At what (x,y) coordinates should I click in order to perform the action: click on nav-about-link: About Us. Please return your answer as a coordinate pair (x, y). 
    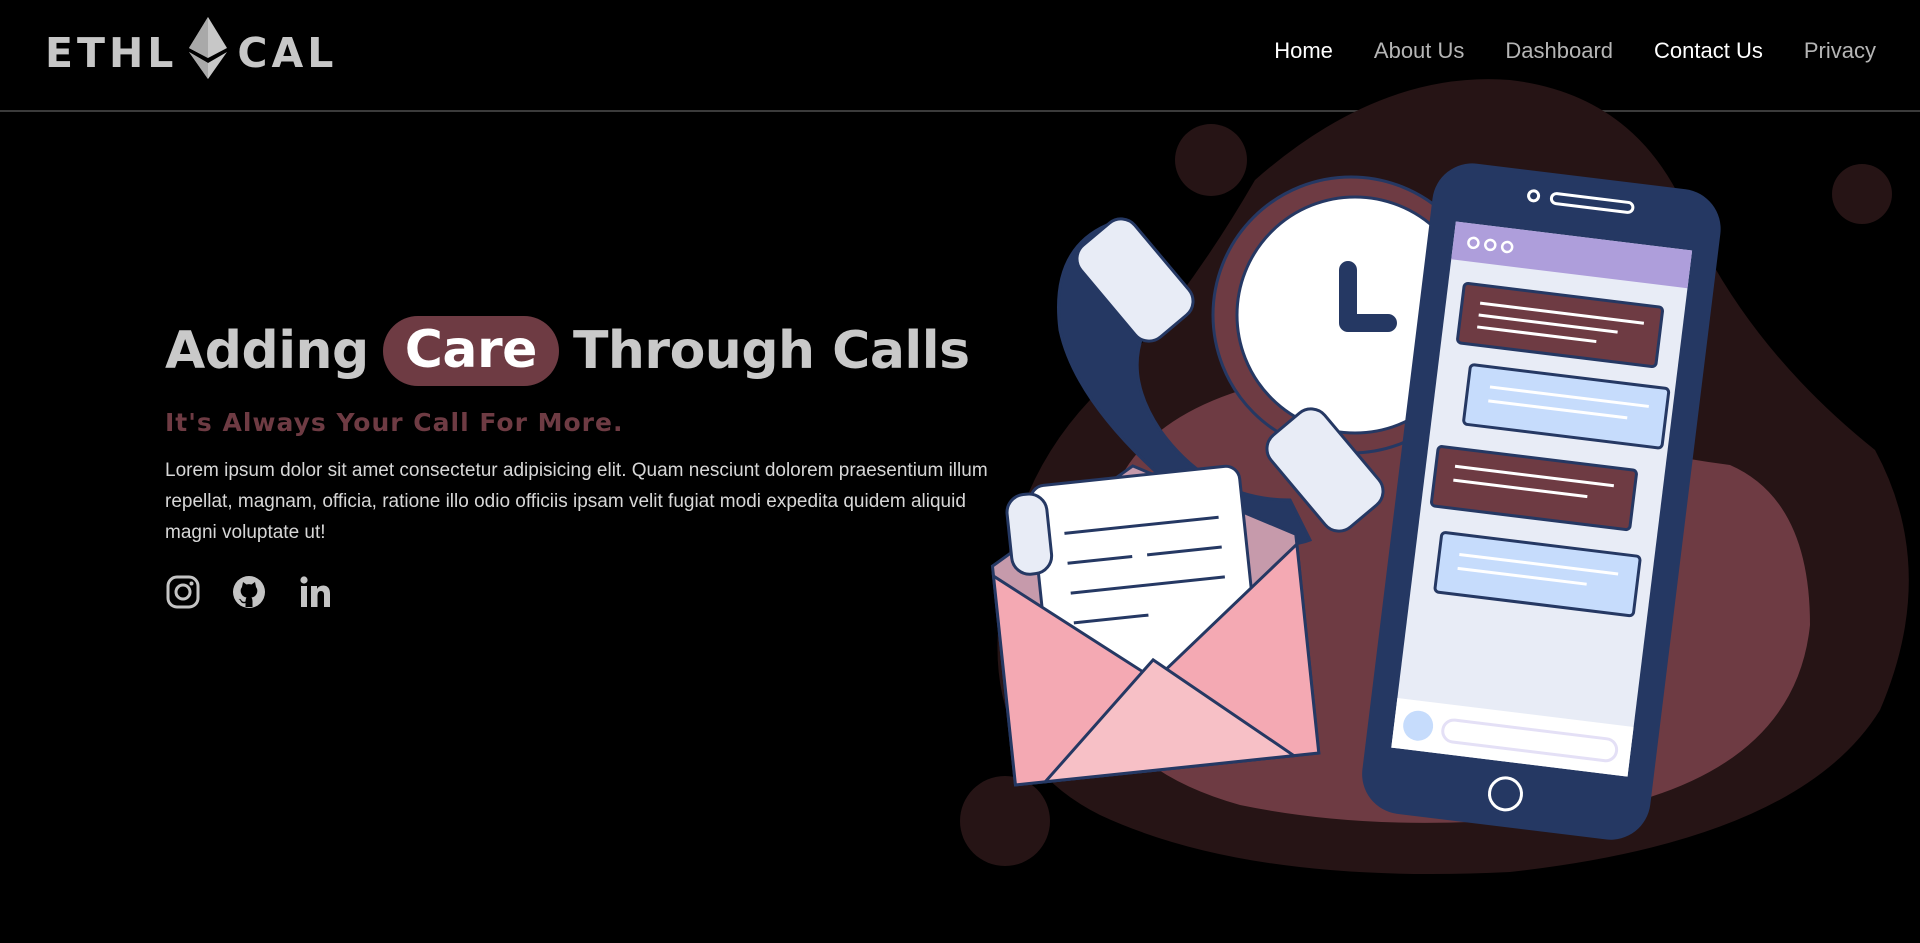
    Looking at the image, I should click on (1419, 51).